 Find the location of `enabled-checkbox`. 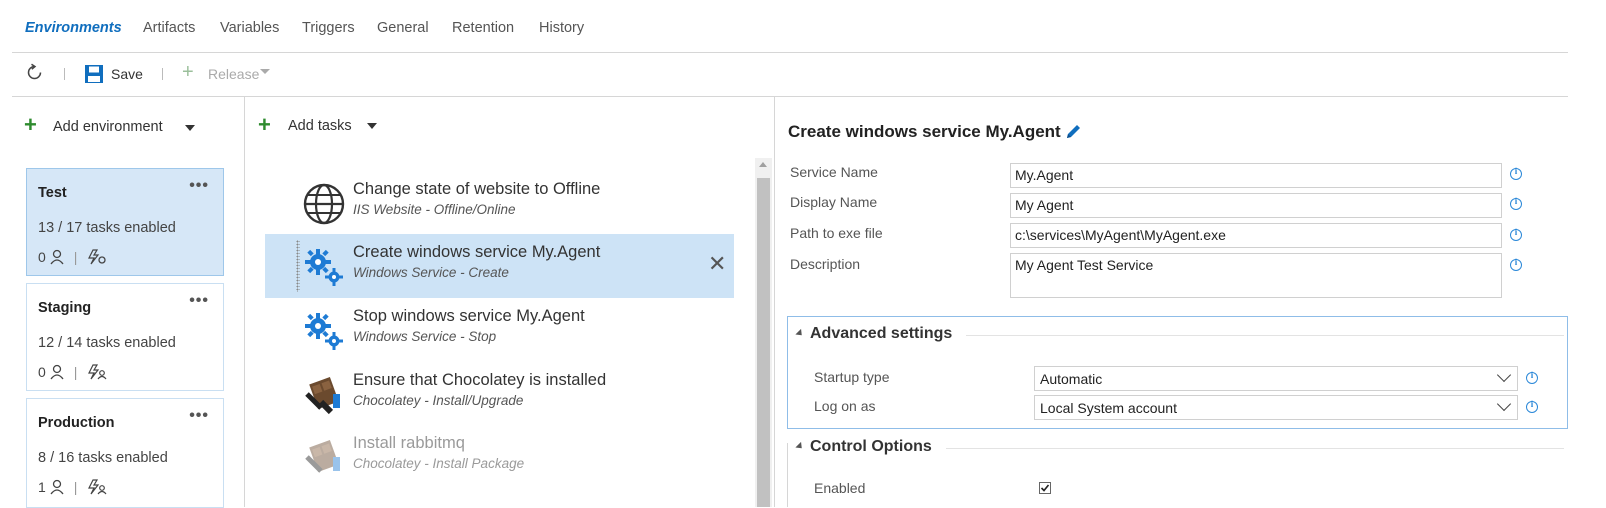

enabled-checkbox is located at coordinates (1045, 488).